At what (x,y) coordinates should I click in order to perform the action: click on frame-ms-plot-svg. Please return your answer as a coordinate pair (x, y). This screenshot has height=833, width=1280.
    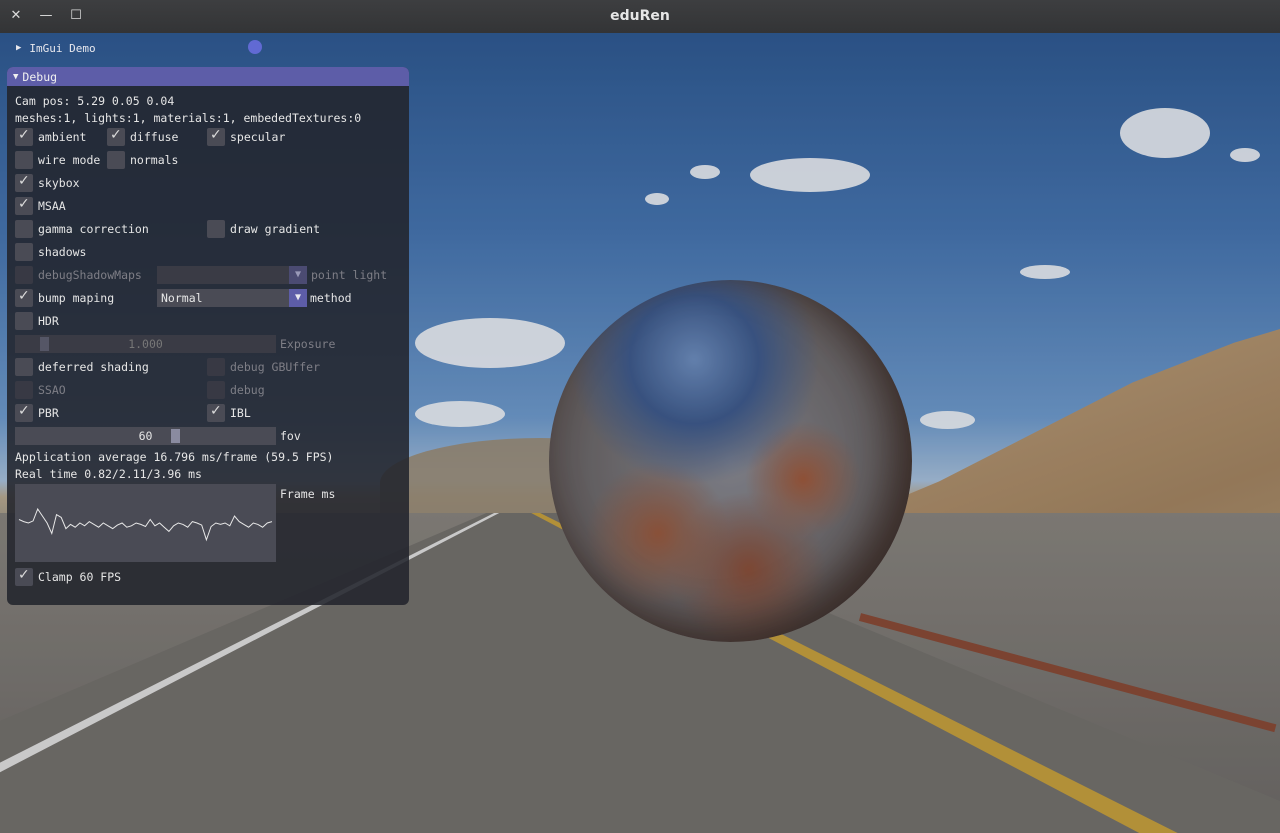
    Looking at the image, I should click on (145, 524).